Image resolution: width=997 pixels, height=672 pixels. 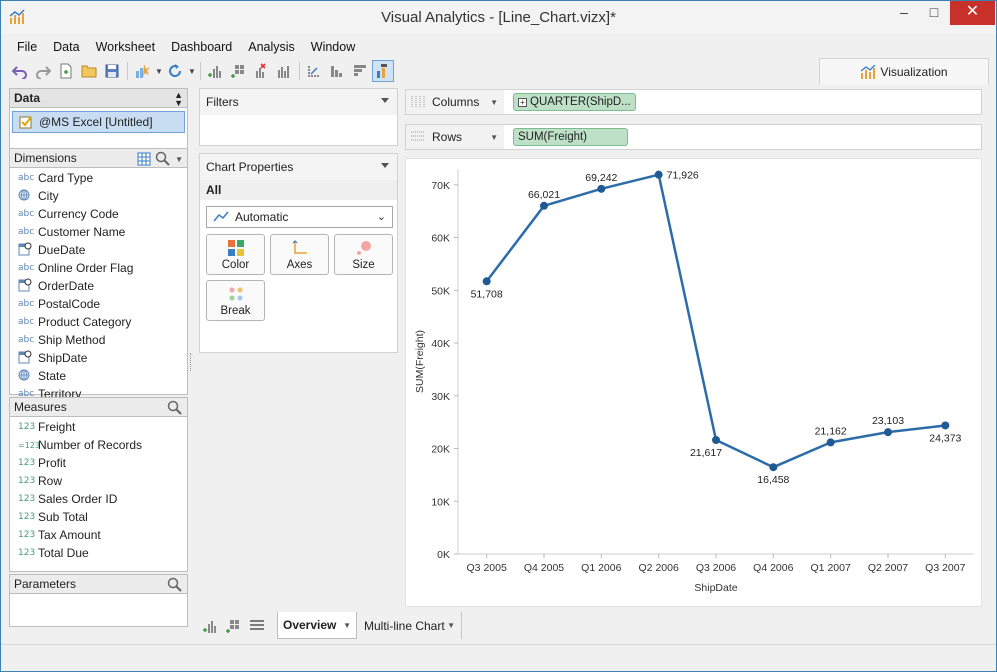 I want to click on dimension-item: OrderDate, so click(x=98, y=286).